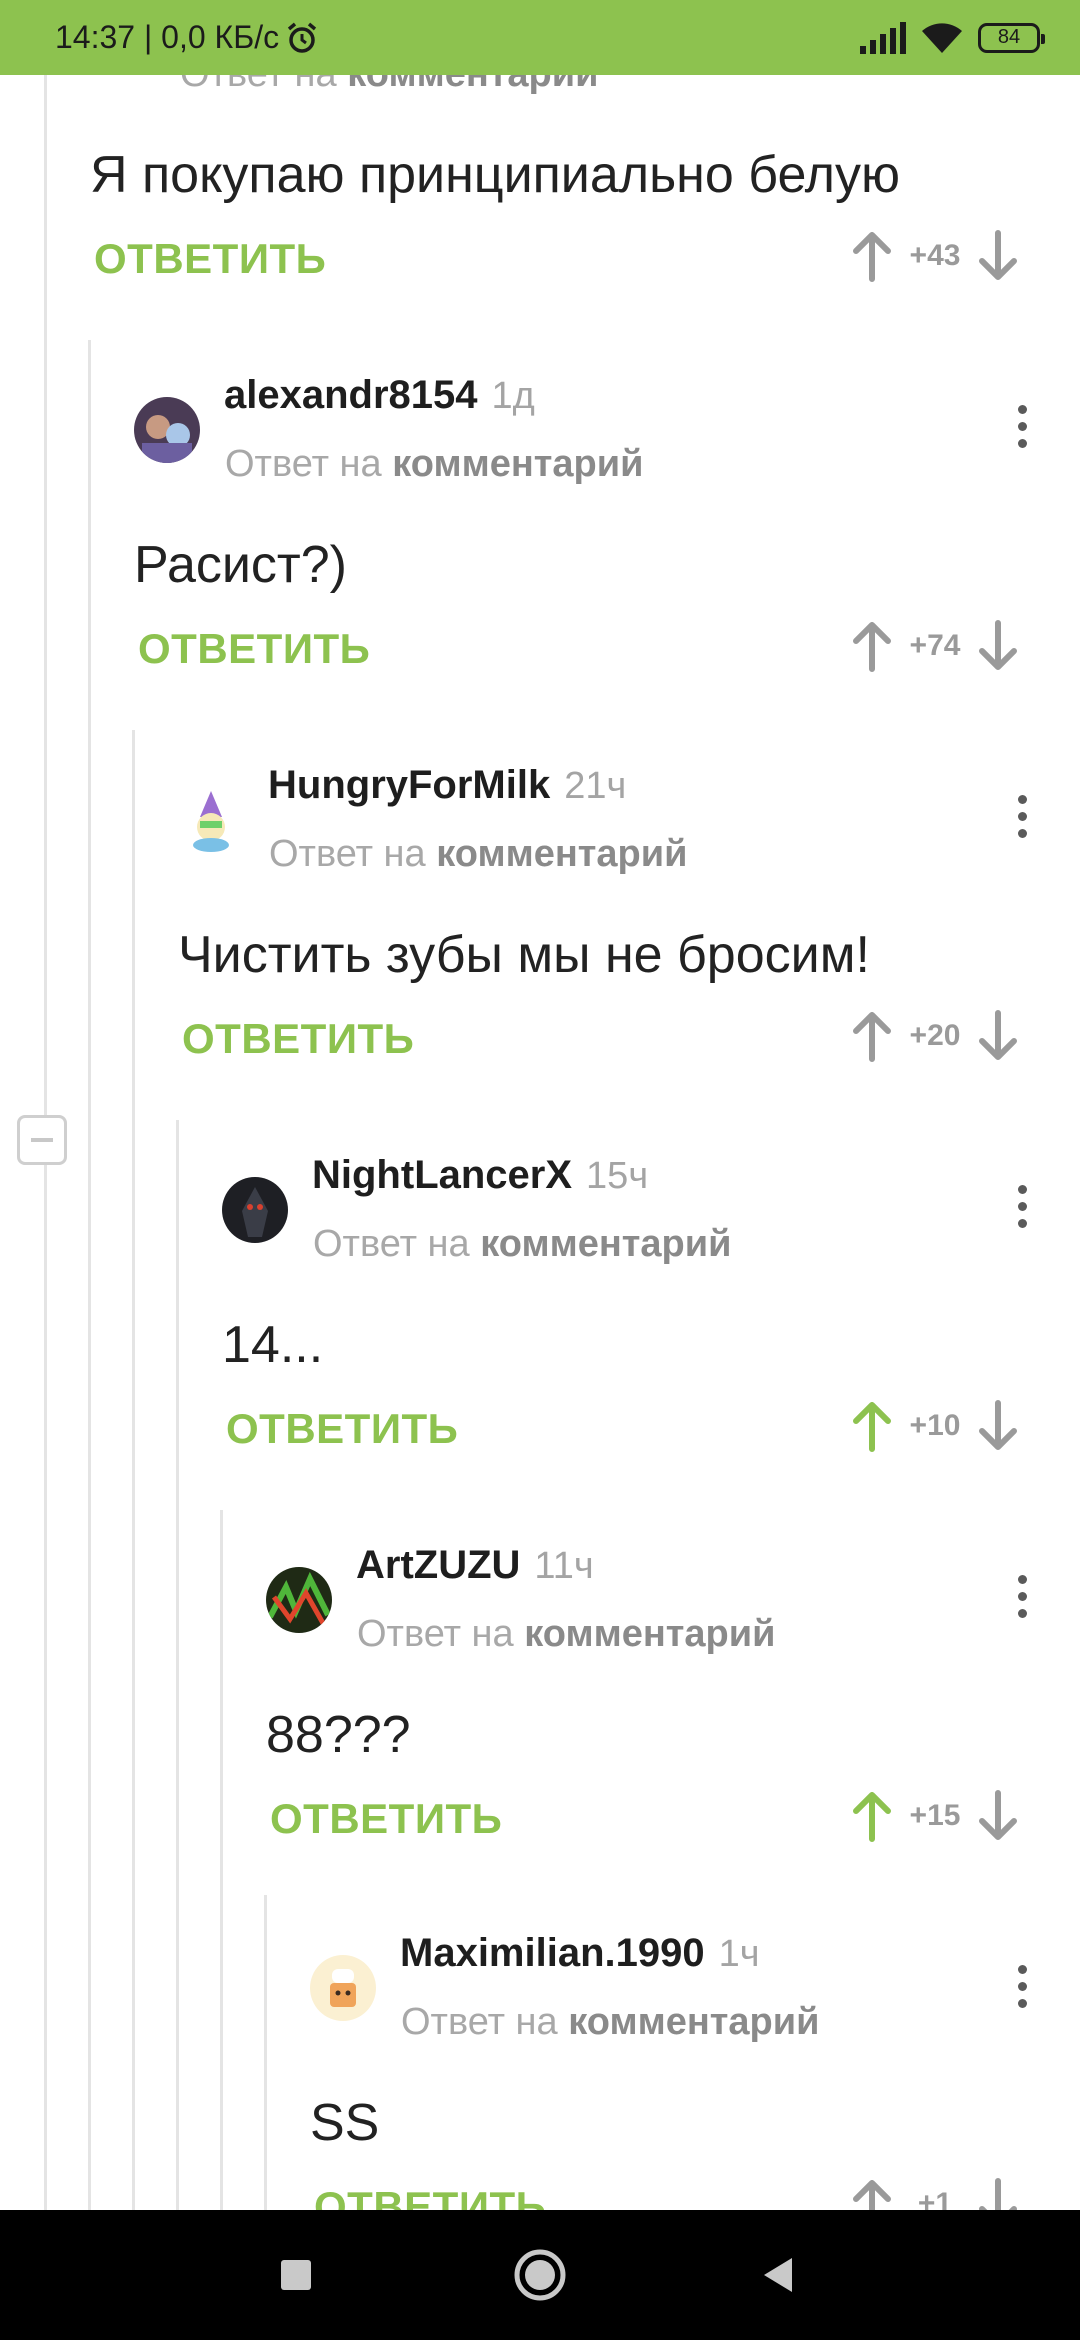 This screenshot has height=2340, width=1080. I want to click on vote-controls: +20, so click(935, 1036).